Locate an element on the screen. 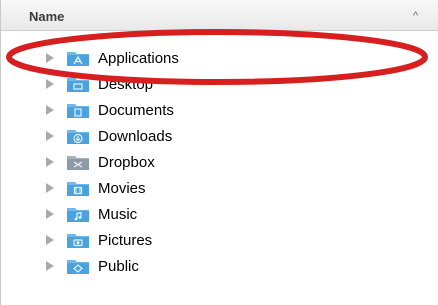 This screenshot has width=438, height=305. list-item: Movies is located at coordinates (219, 188).